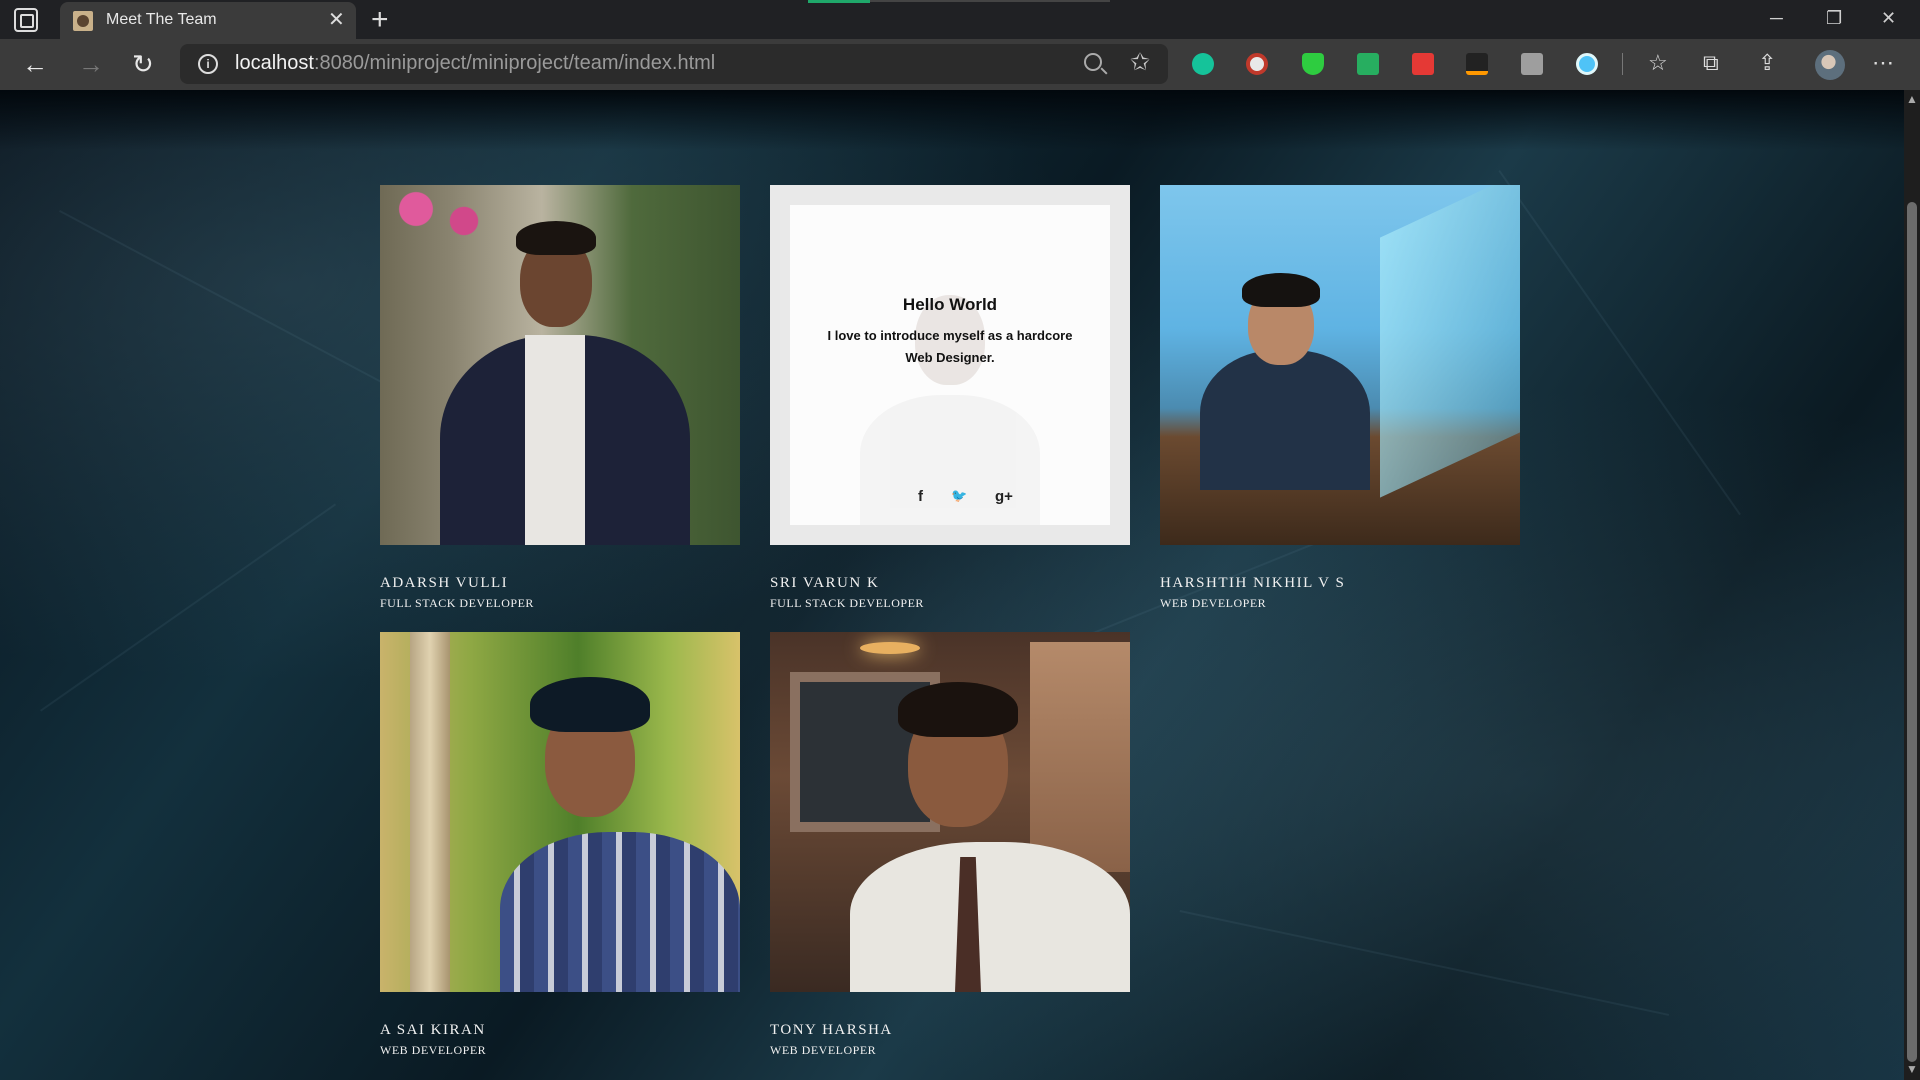 The image size is (1920, 1080). I want to click on tab-meet-the-team: Meet The Team ✕, so click(208, 20).